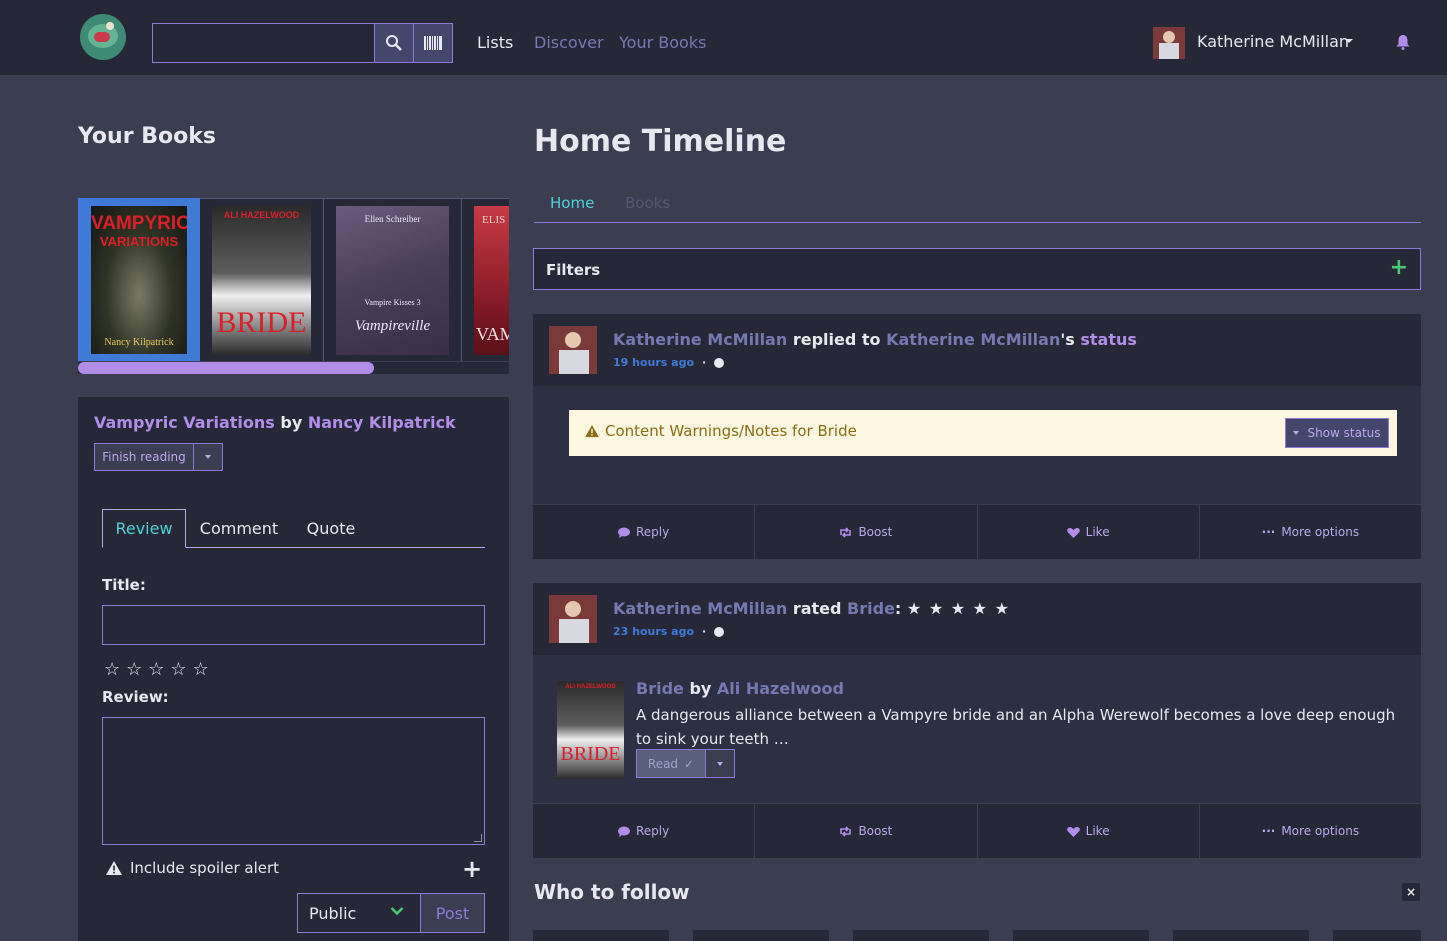 The width and height of the screenshot is (1447, 941). What do you see at coordinates (382, 422) in the screenshot?
I see `compose-book-author-link: Nancy Kilpatrick` at bounding box center [382, 422].